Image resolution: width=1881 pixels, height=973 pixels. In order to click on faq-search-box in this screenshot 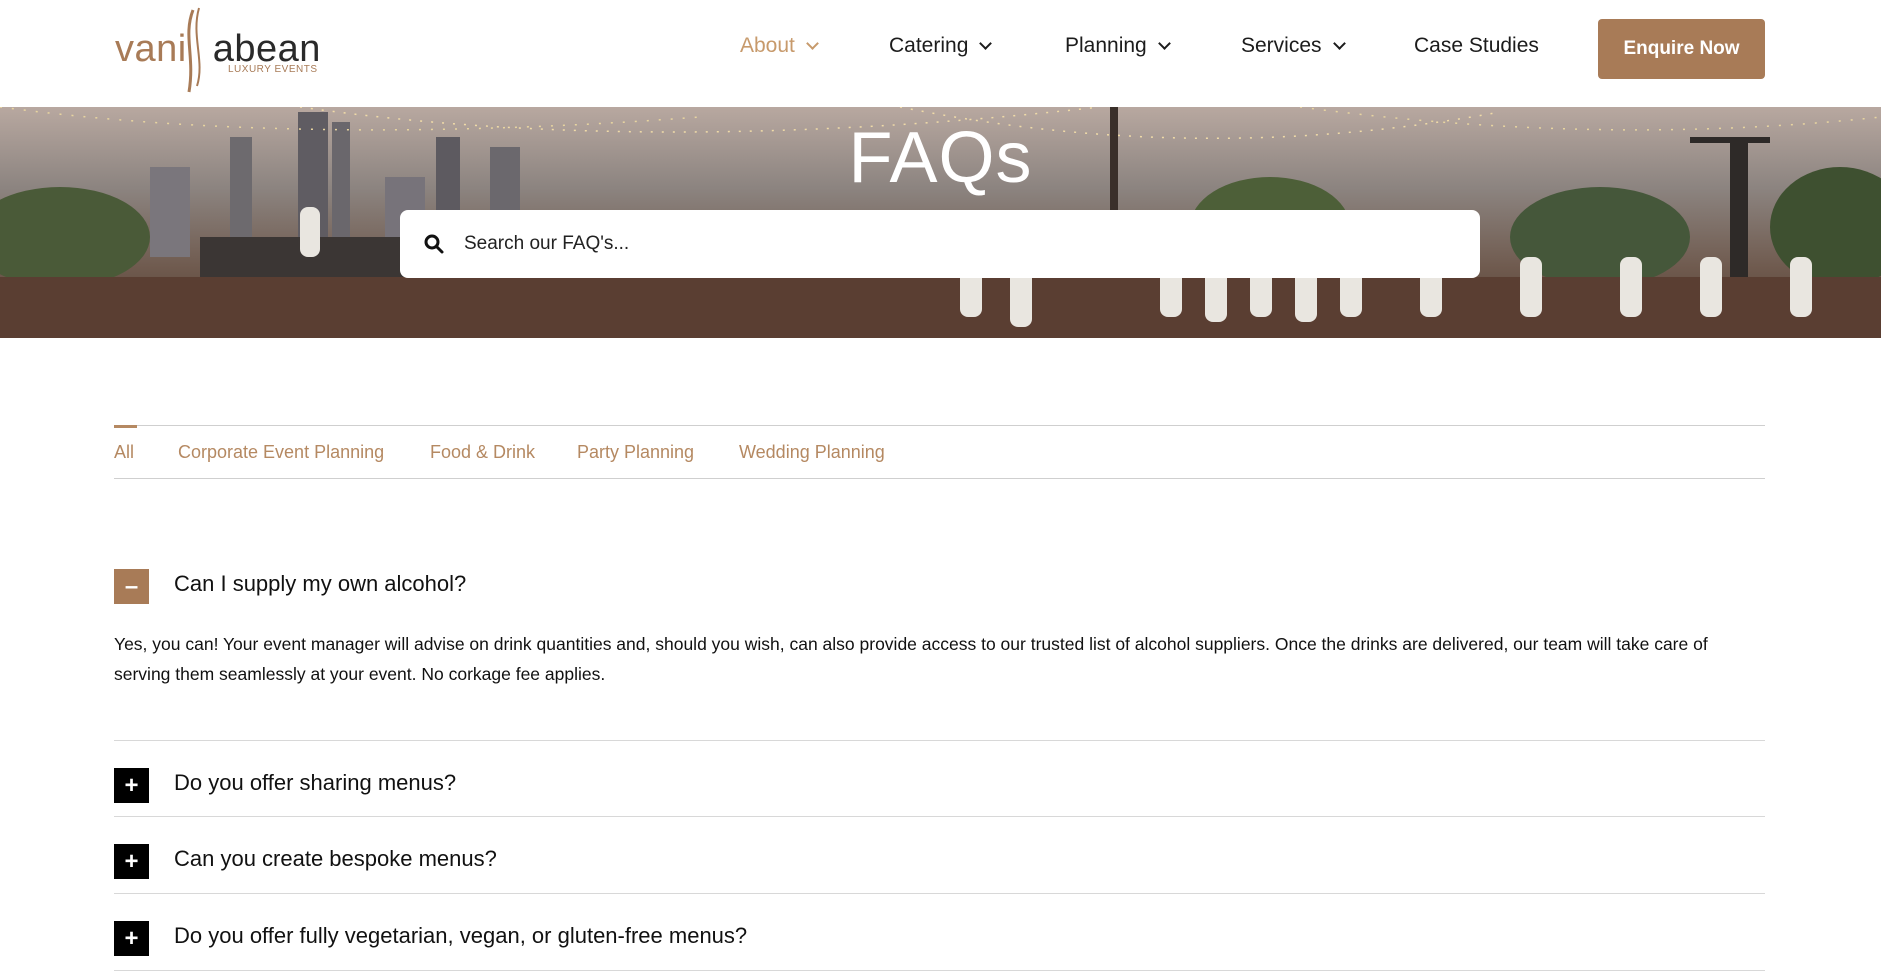, I will do `click(940, 244)`.